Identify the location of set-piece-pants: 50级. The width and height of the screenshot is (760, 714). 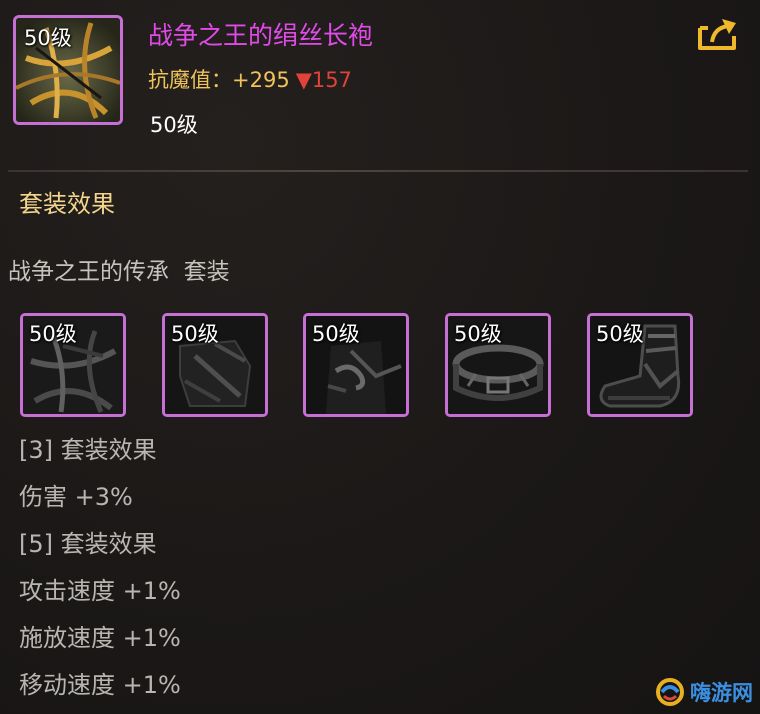
(356, 365).